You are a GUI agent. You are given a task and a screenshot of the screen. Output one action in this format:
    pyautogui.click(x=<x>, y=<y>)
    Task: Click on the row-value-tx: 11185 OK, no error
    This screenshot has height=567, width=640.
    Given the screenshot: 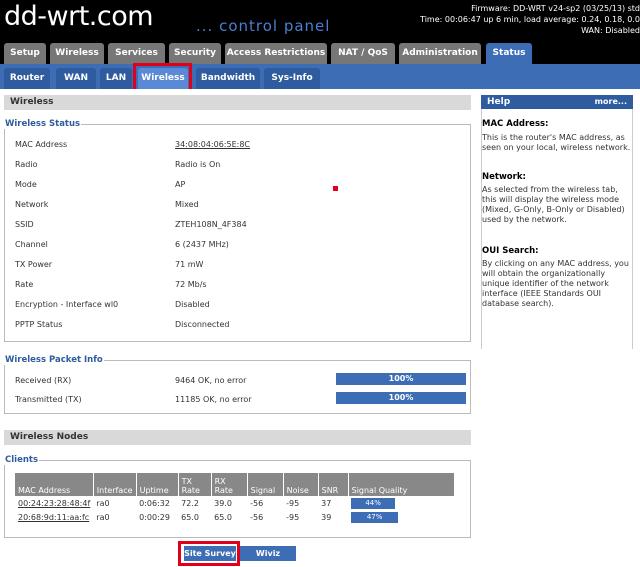 What is the action you would take?
    pyautogui.click(x=213, y=399)
    